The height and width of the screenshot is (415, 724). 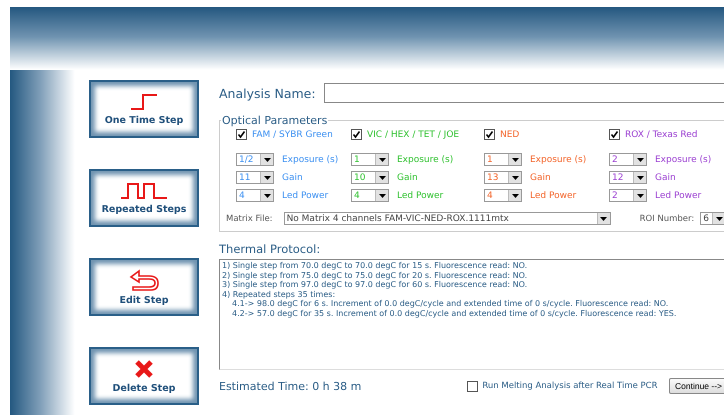 I want to click on curved-arrow-icon, so click(x=144, y=279).